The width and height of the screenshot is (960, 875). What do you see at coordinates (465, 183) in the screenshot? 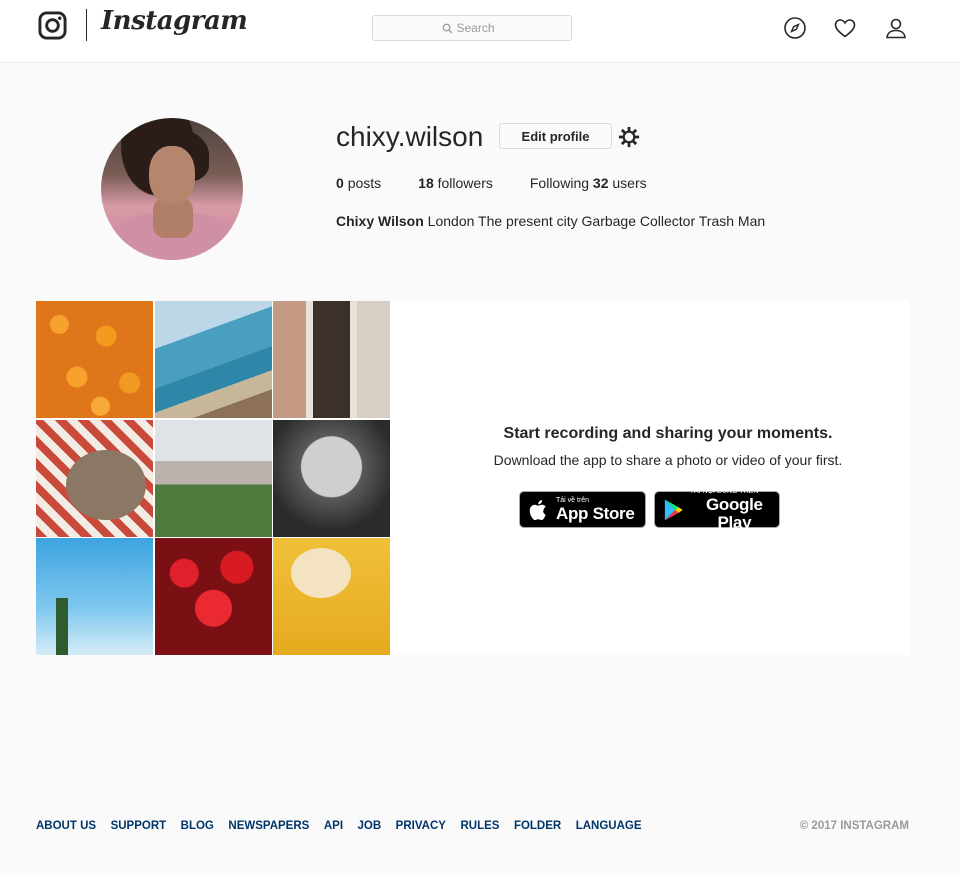
I see `followers-label: followers` at bounding box center [465, 183].